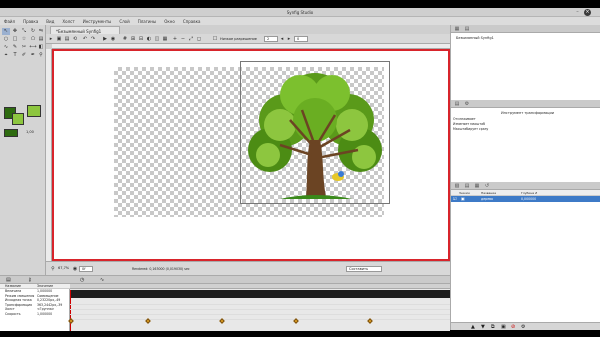 The image size is (600, 337). Describe the element at coordinates (6, 39) in the screenshot. I see `circle-tool-icon: ○` at that location.